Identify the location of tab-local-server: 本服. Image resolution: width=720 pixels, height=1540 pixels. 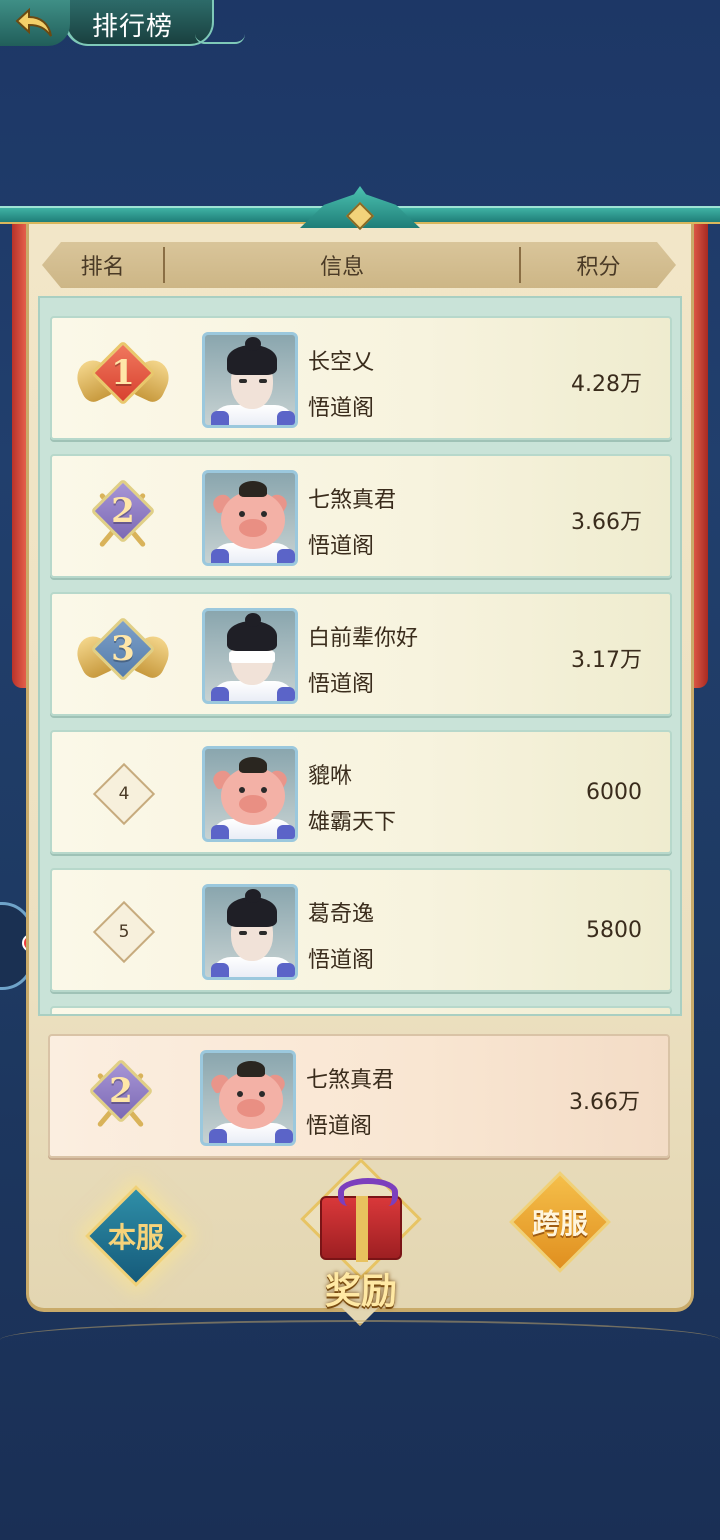
(136, 1236).